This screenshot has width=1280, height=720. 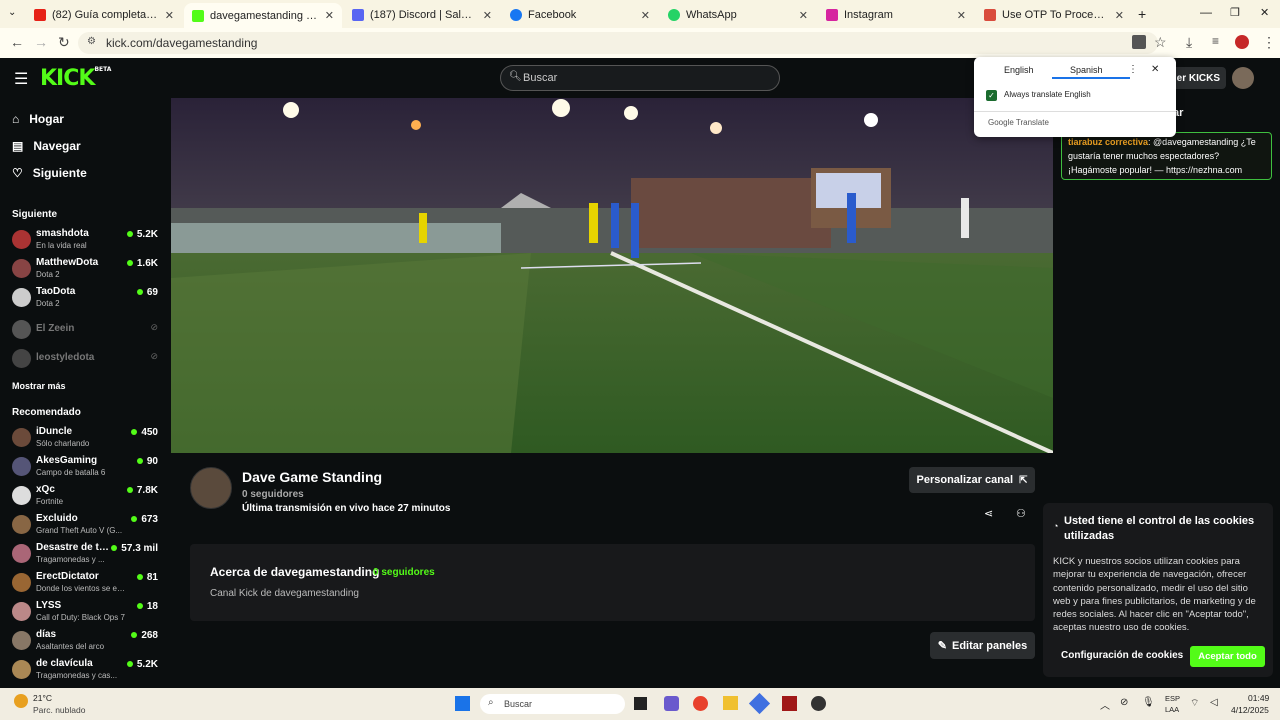 I want to click on translate-close-icon: ✕, so click(x=1155, y=69).